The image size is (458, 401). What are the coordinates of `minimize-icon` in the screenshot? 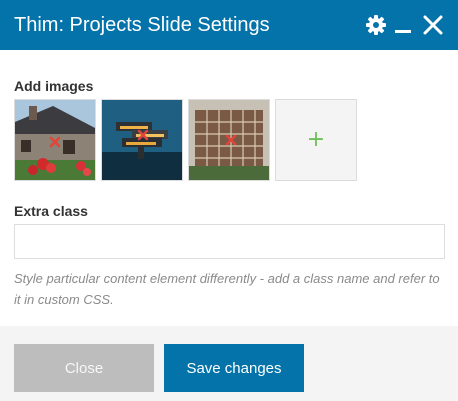 It's located at (404, 25).